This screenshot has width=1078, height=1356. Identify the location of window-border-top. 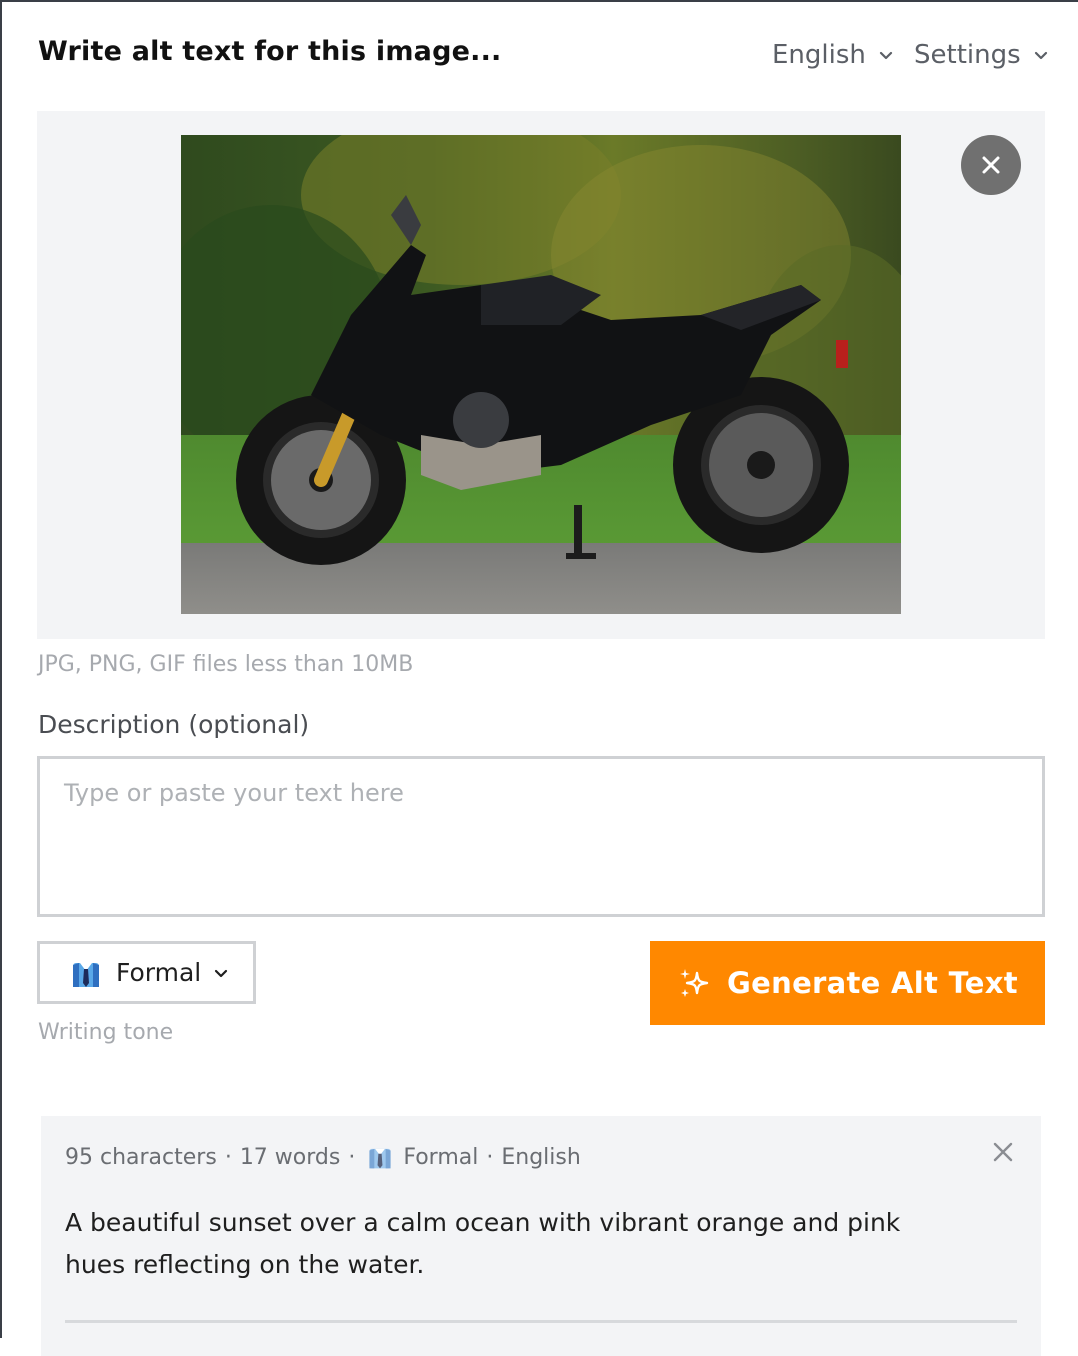
(539, 1).